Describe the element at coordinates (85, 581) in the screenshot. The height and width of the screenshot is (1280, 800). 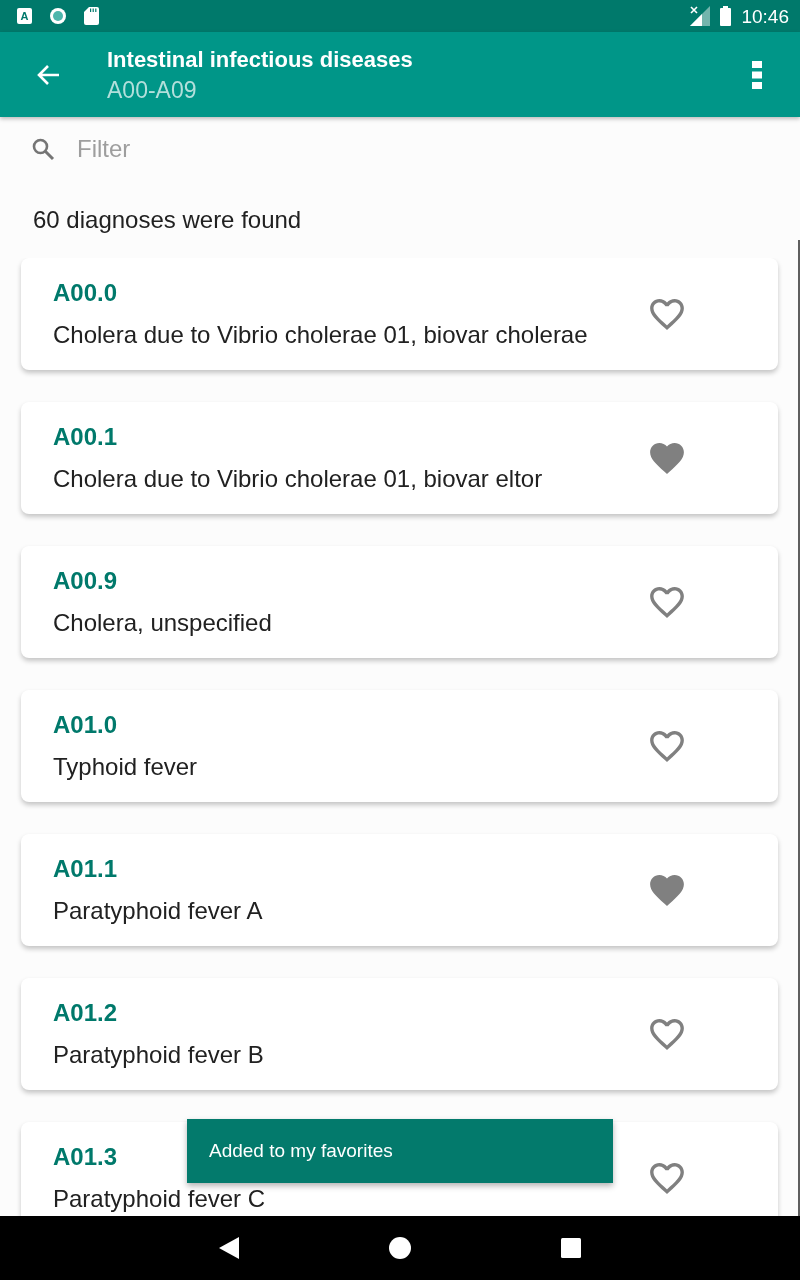
I see `diagnosis-code: A00.9` at that location.